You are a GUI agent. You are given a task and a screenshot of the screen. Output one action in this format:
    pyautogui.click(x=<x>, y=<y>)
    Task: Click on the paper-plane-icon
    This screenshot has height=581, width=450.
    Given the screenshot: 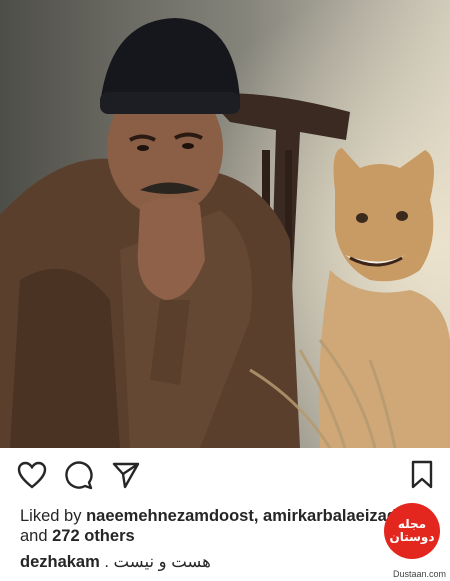 What is the action you would take?
    pyautogui.click(x=126, y=477)
    